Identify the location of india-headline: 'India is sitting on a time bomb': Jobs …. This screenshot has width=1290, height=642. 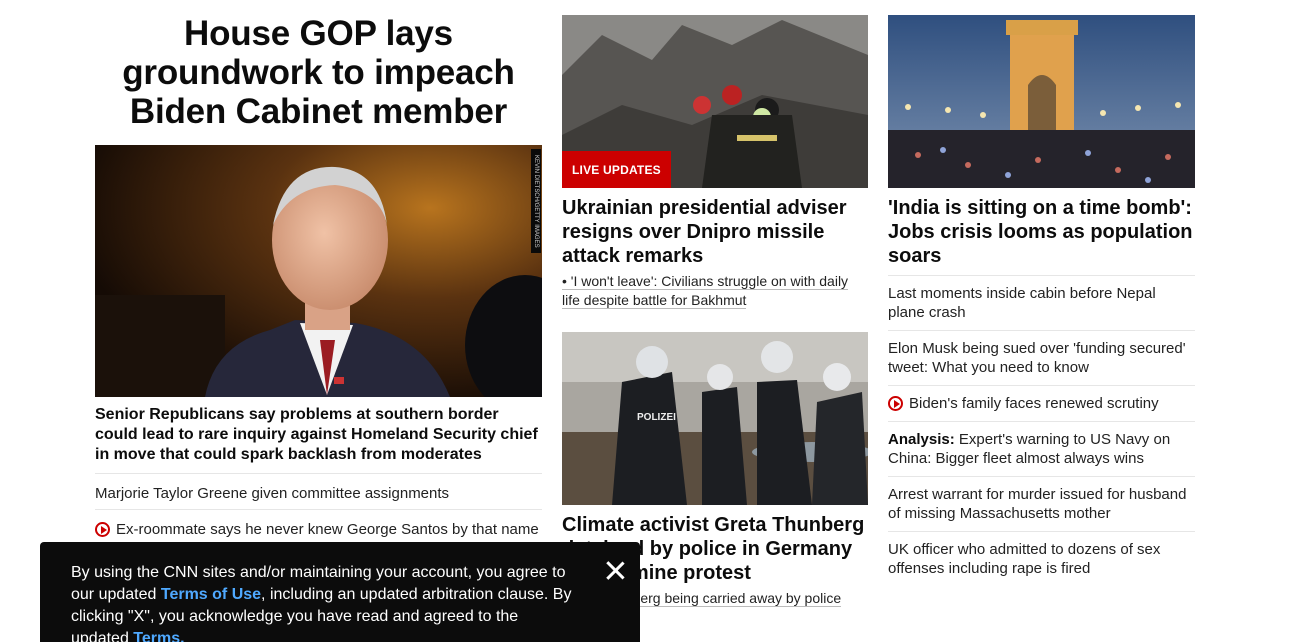
(1041, 232).